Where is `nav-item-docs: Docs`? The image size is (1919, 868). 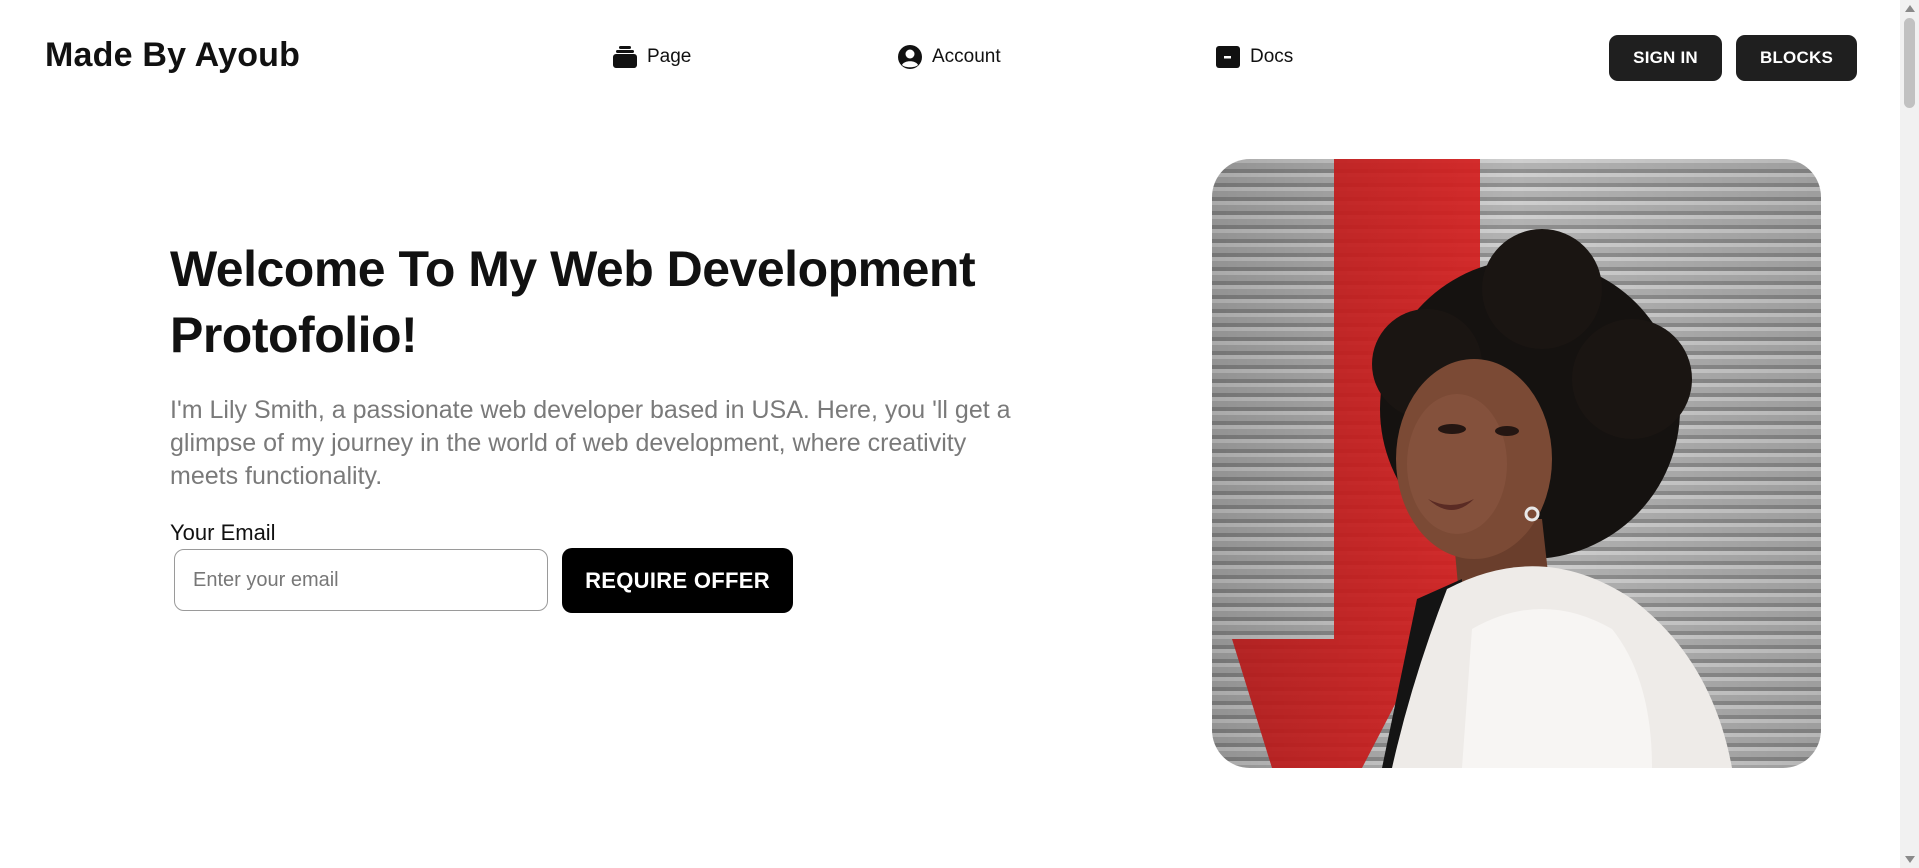
nav-item-docs: Docs is located at coordinates (1254, 57).